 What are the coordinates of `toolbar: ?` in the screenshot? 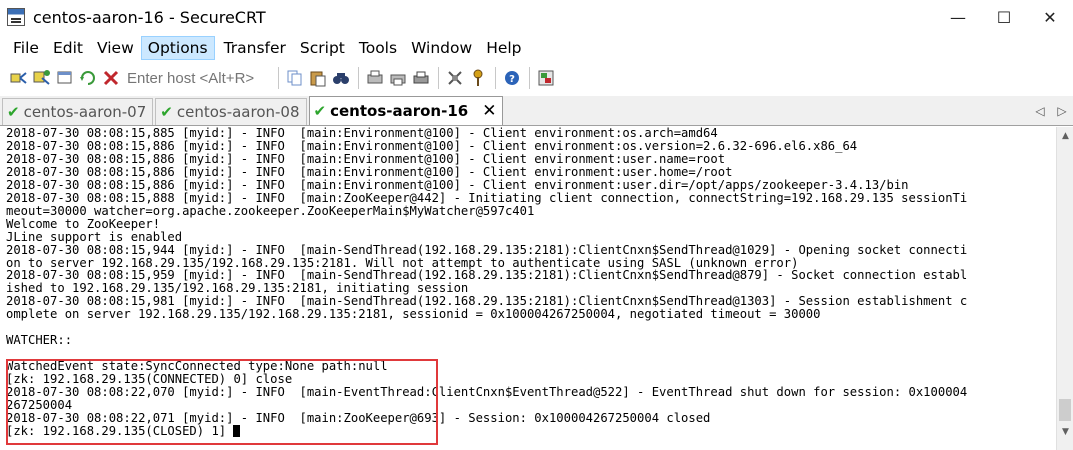 It's located at (536, 78).